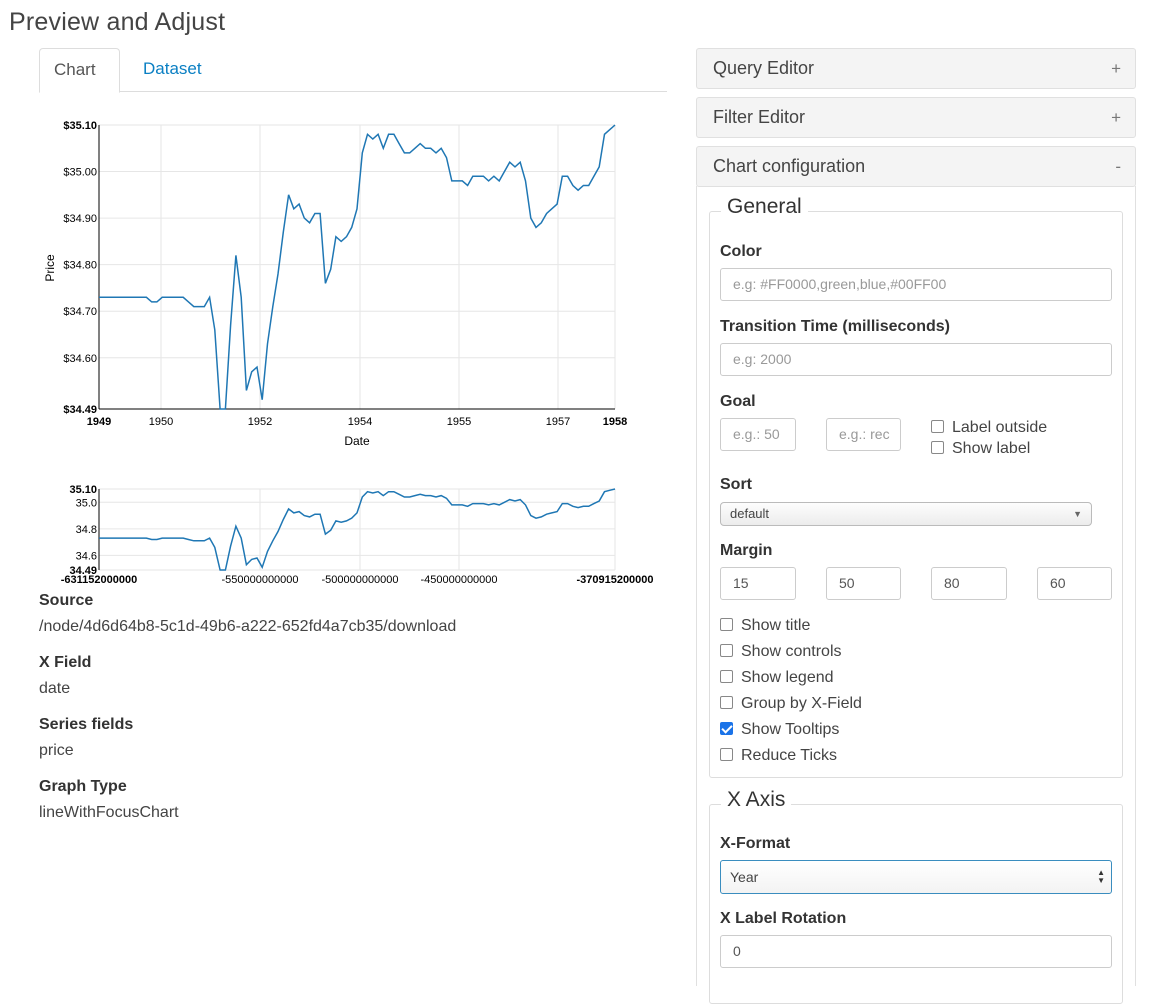  I want to click on sort-value: default, so click(750, 513).